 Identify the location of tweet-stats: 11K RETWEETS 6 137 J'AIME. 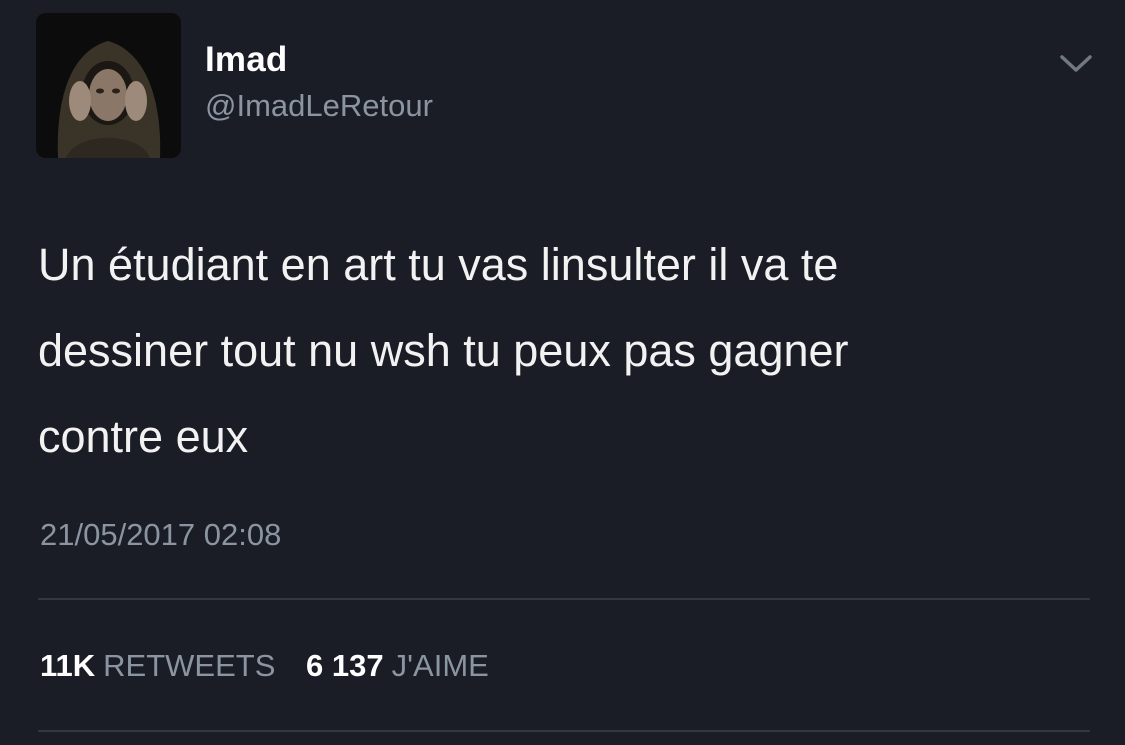
(264, 666).